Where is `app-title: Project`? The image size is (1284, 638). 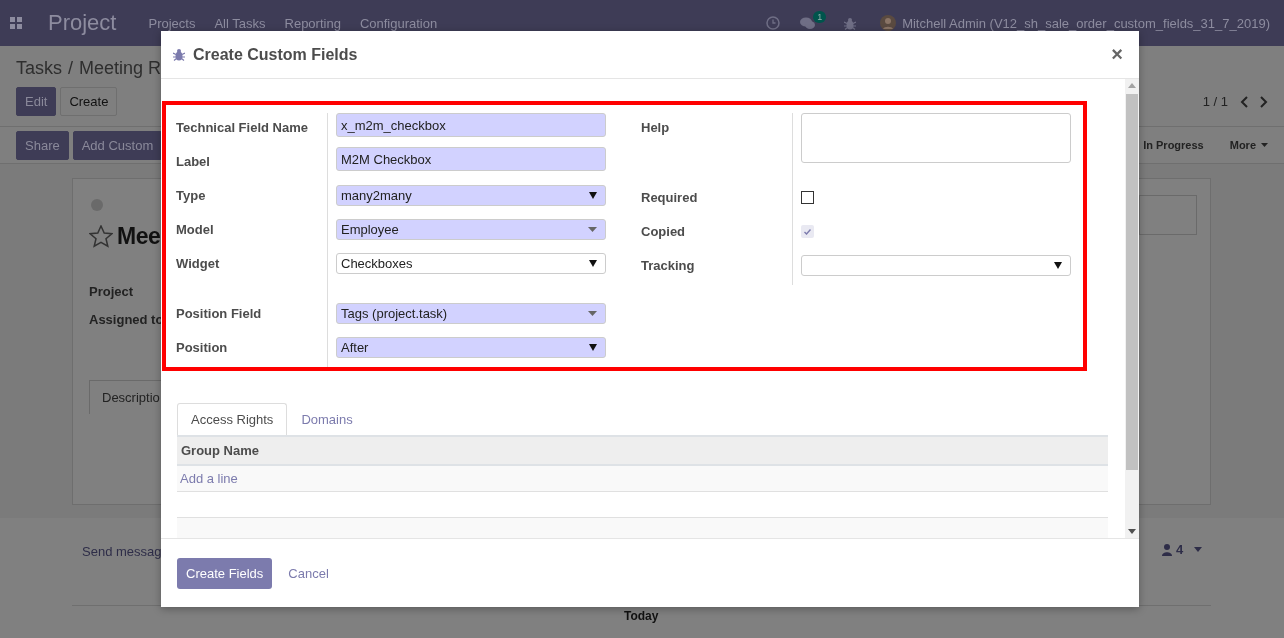 app-title: Project is located at coordinates (82, 23).